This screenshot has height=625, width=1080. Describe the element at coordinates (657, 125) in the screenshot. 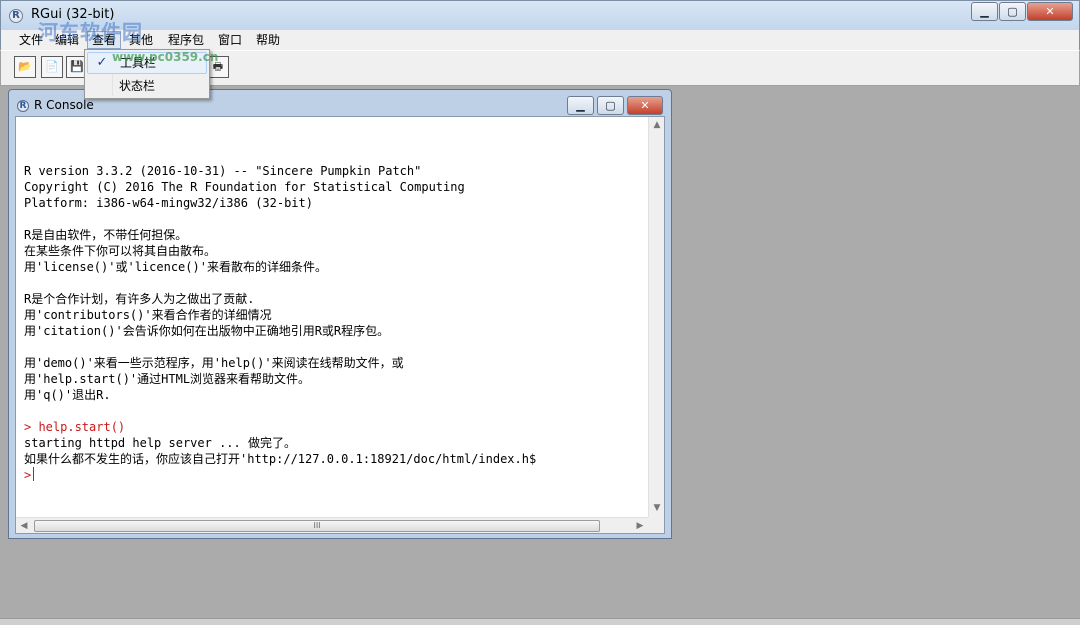

I see `scroll-up-arrow-icon: ▲` at that location.